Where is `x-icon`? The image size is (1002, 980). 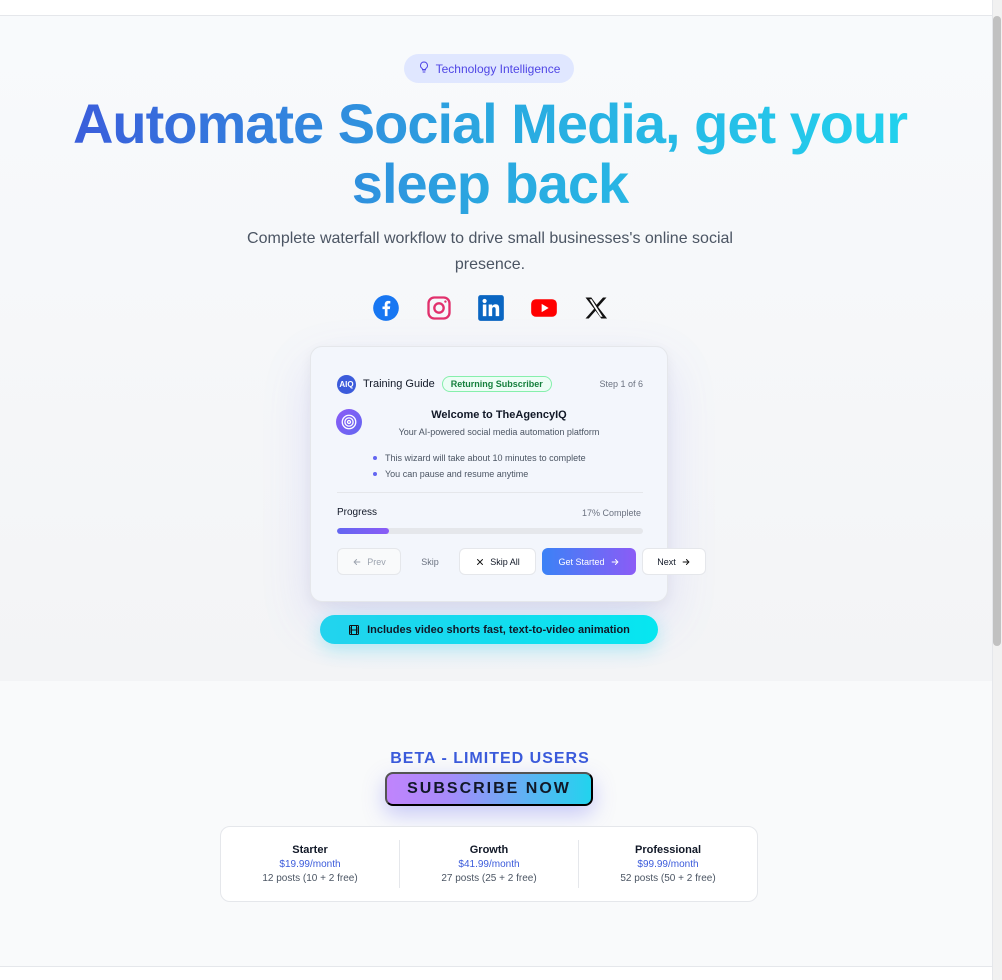
x-icon is located at coordinates (596, 308).